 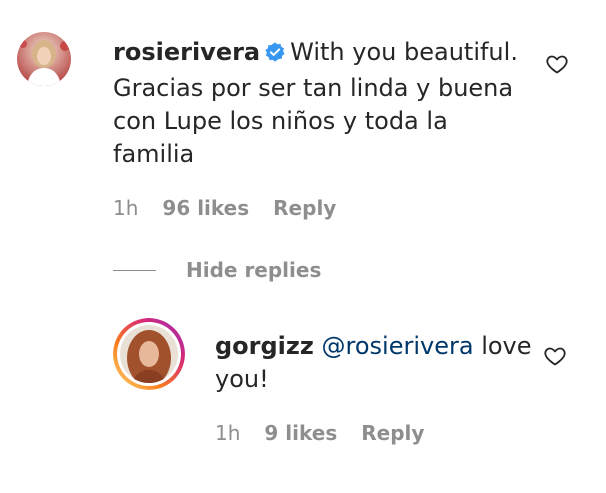 I want to click on verified-badge-icon, so click(x=275, y=55).